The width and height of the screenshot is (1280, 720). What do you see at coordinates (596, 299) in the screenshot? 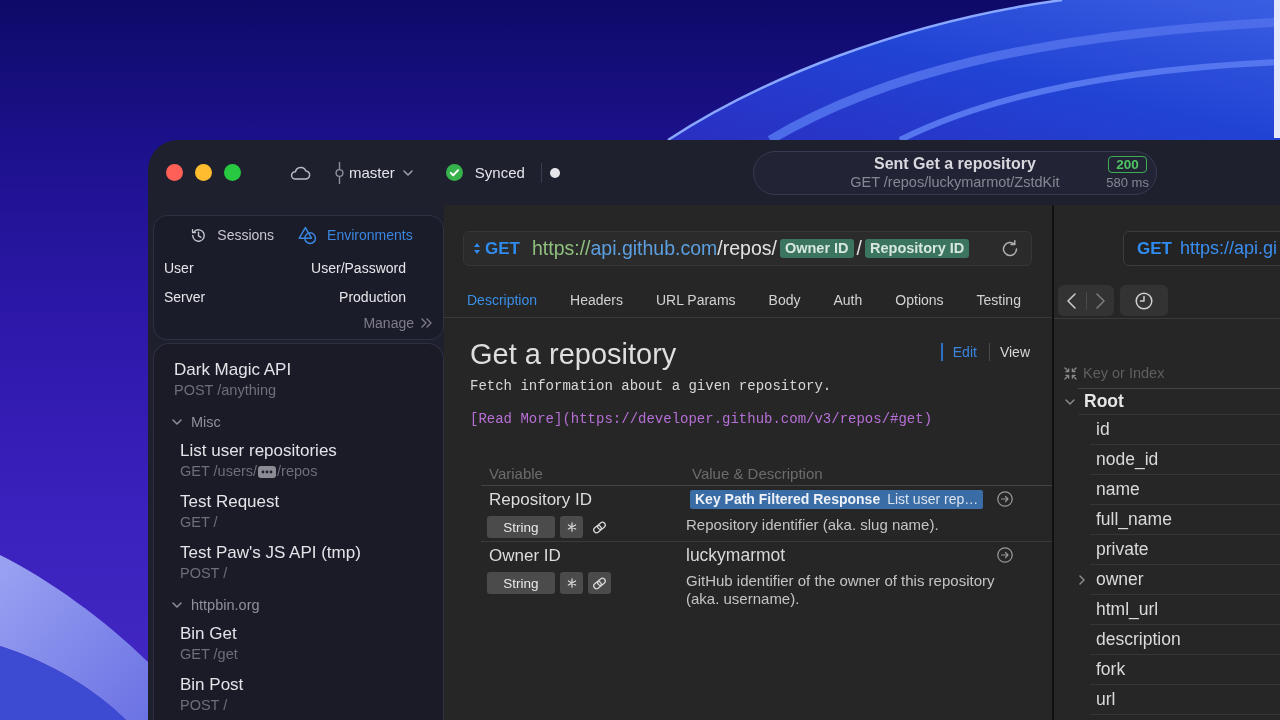
I see `editor-tab: Headers` at bounding box center [596, 299].